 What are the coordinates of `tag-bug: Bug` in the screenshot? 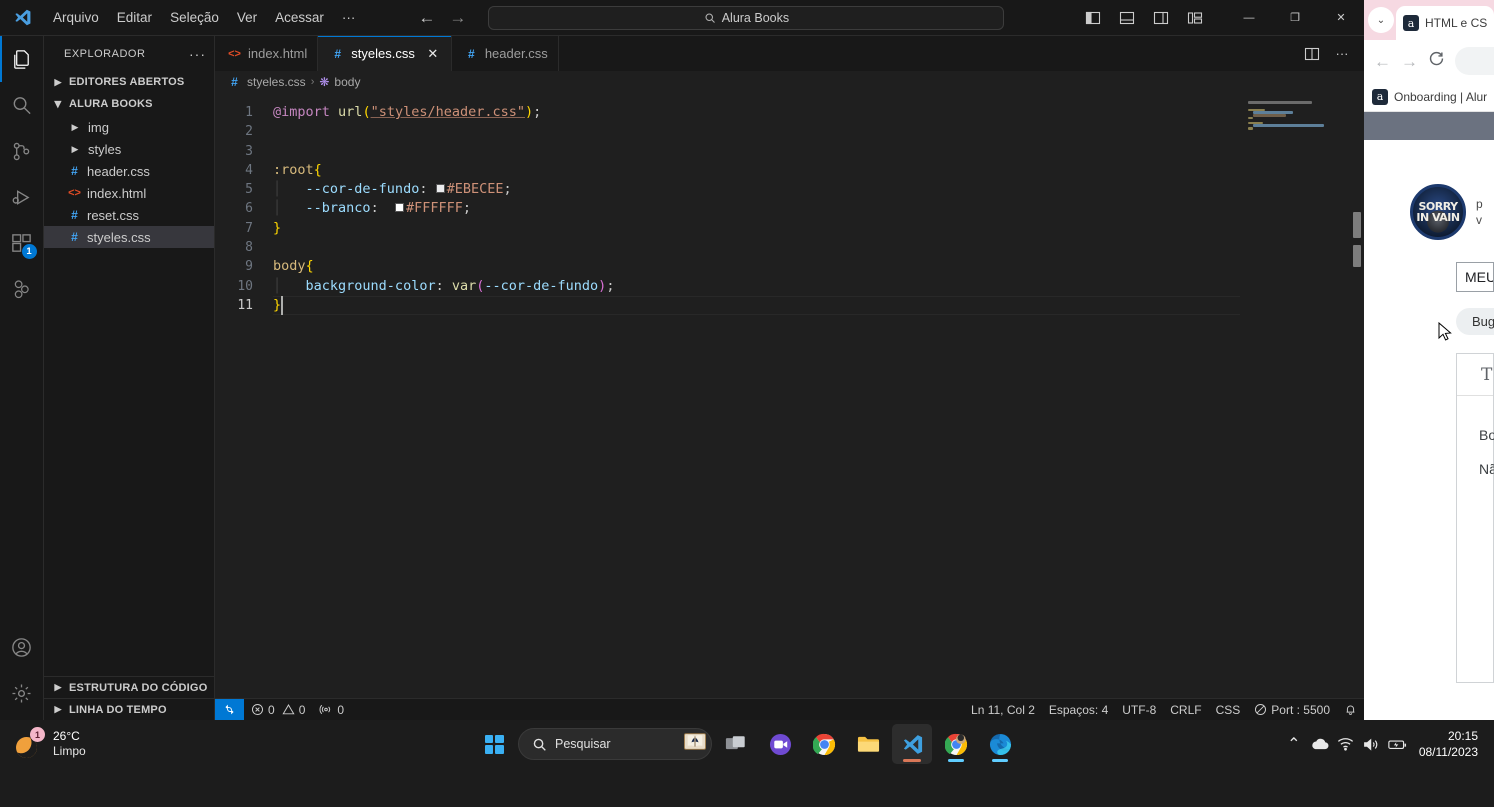 It's located at (1475, 321).